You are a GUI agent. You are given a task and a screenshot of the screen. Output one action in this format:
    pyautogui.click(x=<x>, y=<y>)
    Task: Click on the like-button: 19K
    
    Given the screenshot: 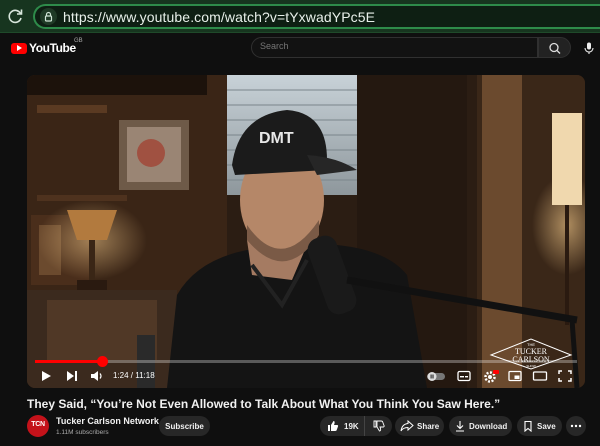 What is the action you would take?
    pyautogui.click(x=342, y=426)
    